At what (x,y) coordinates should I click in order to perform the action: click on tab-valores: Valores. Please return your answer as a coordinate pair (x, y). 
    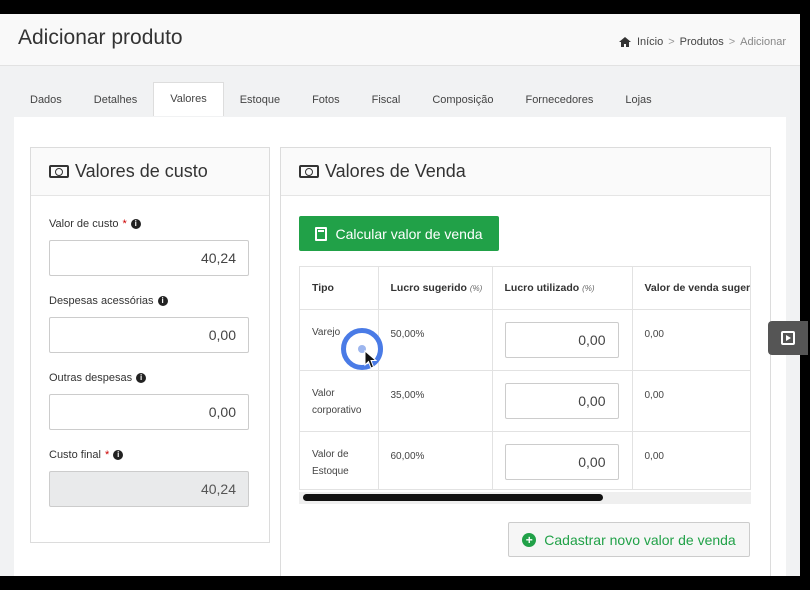
    Looking at the image, I should click on (188, 99).